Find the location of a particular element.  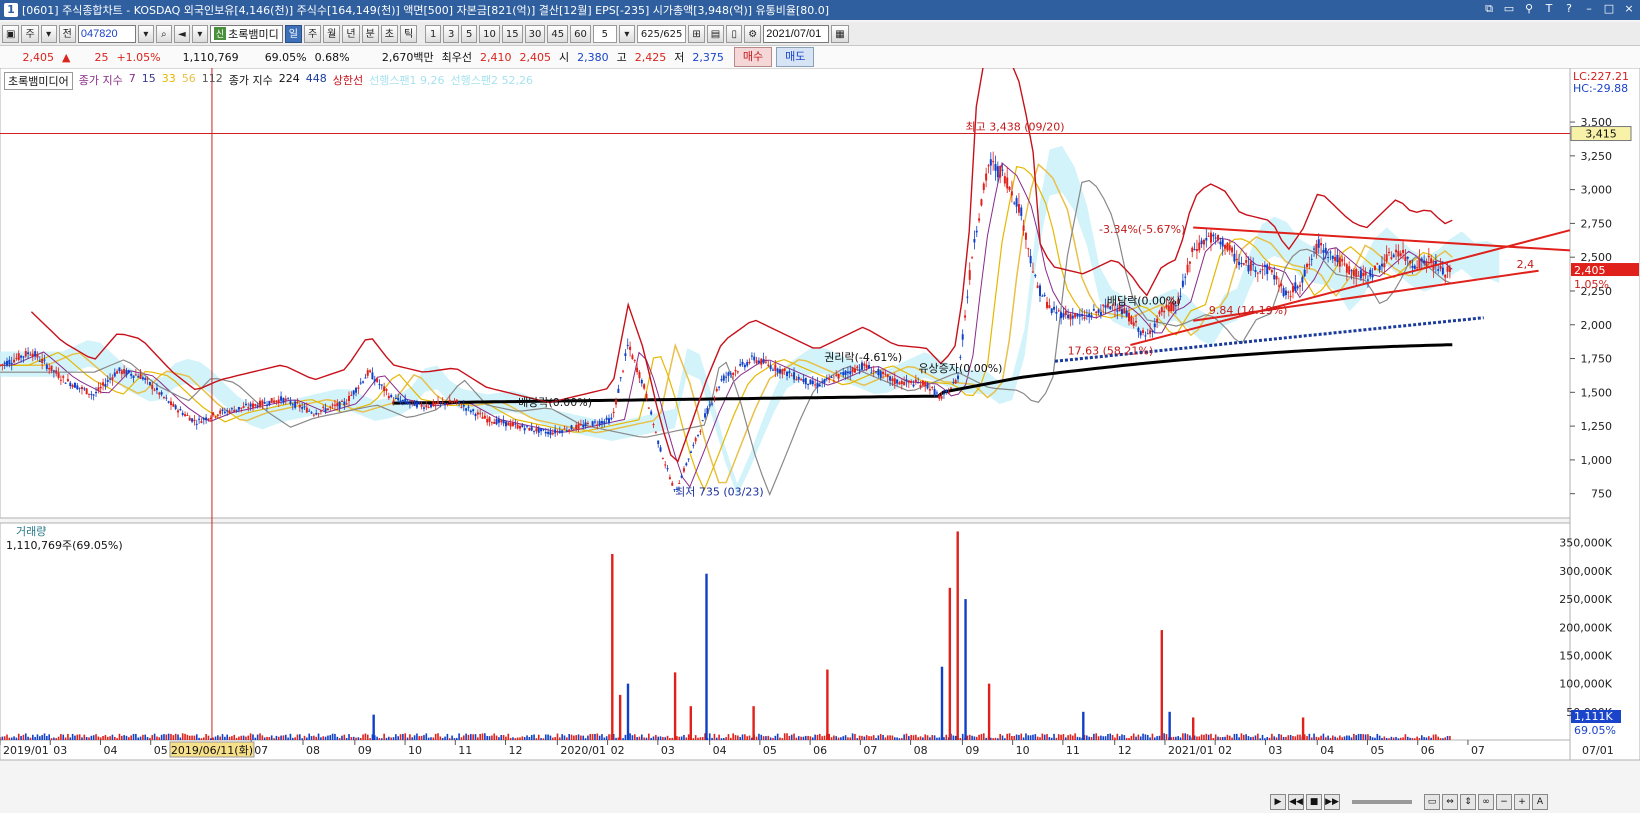

interval-30: 30 is located at coordinates (535, 33).